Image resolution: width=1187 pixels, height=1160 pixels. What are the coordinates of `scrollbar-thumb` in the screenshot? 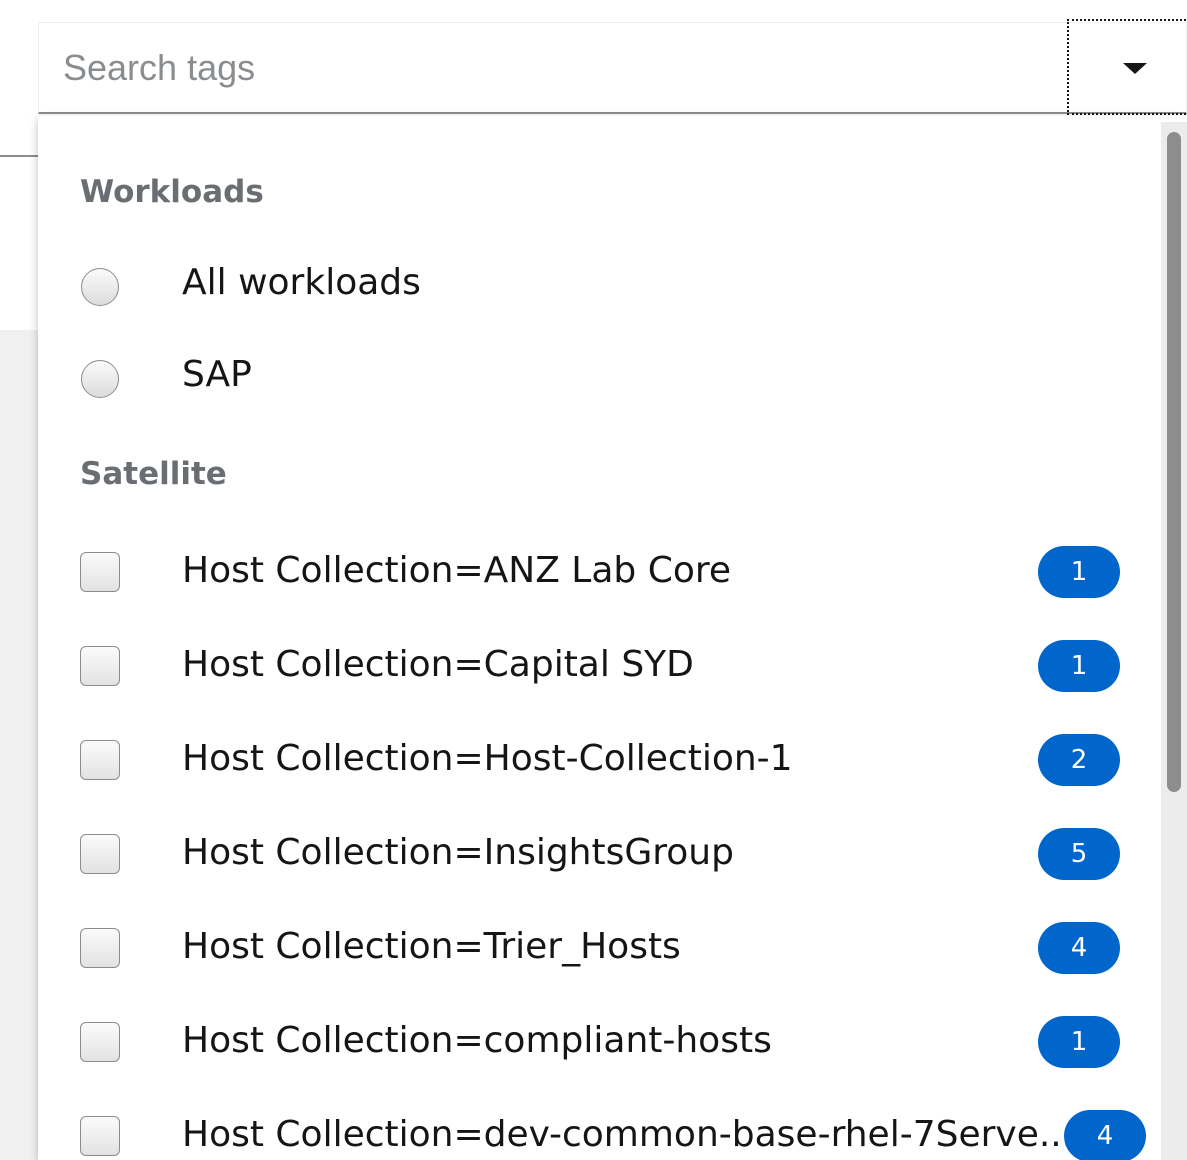 It's located at (1174, 462).